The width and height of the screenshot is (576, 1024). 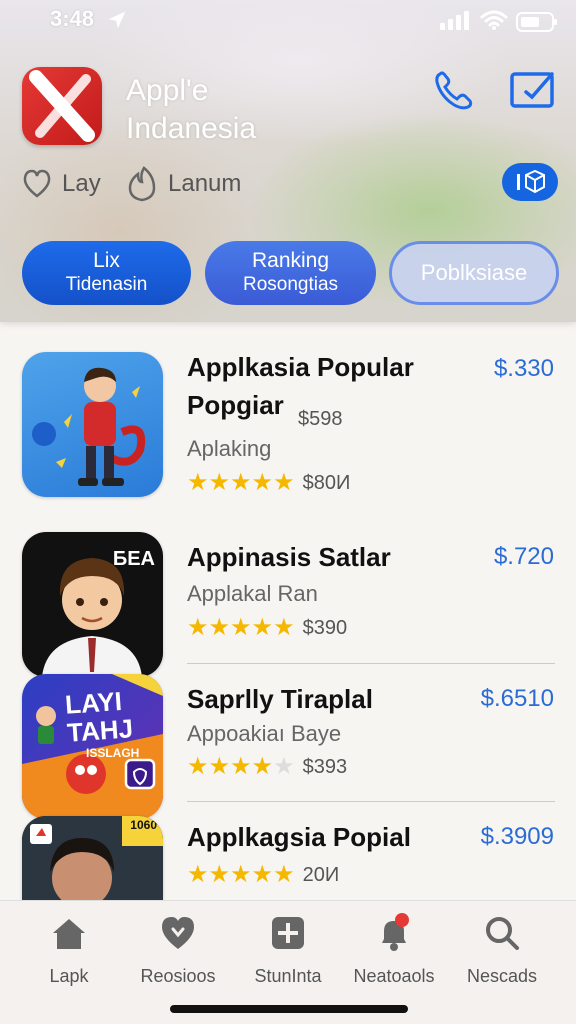 I want to click on app-thumbnail: 1060, so click(x=92, y=858).